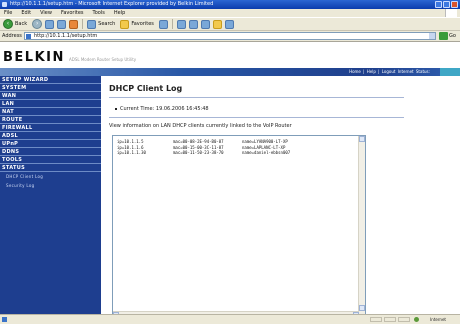 Image resolution: width=460 pixels, height=324 pixels. I want to click on menu-tools: Tools, so click(99, 13).